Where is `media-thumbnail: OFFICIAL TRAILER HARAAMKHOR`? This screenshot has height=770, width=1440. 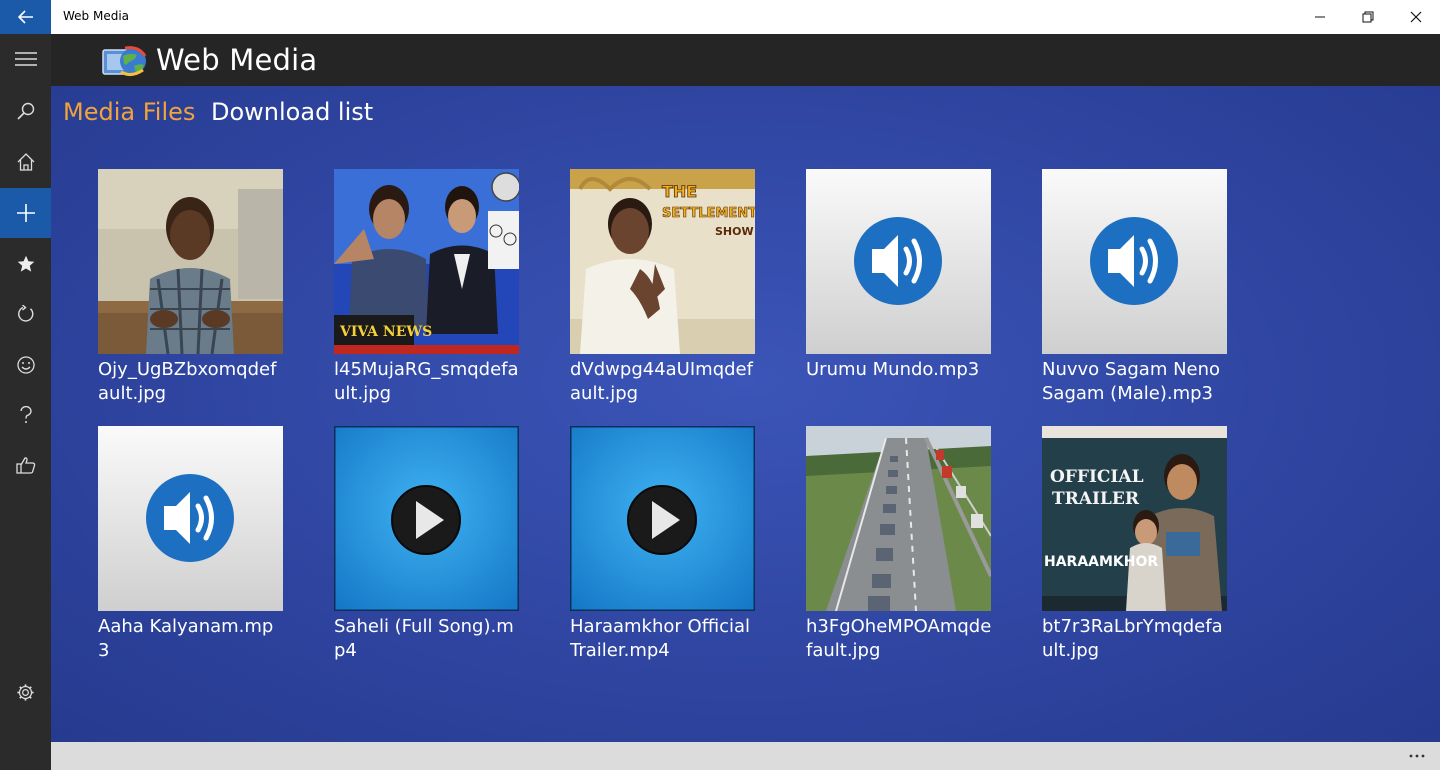
media-thumbnail: OFFICIAL TRAILER HARAAMKHOR is located at coordinates (1134, 518).